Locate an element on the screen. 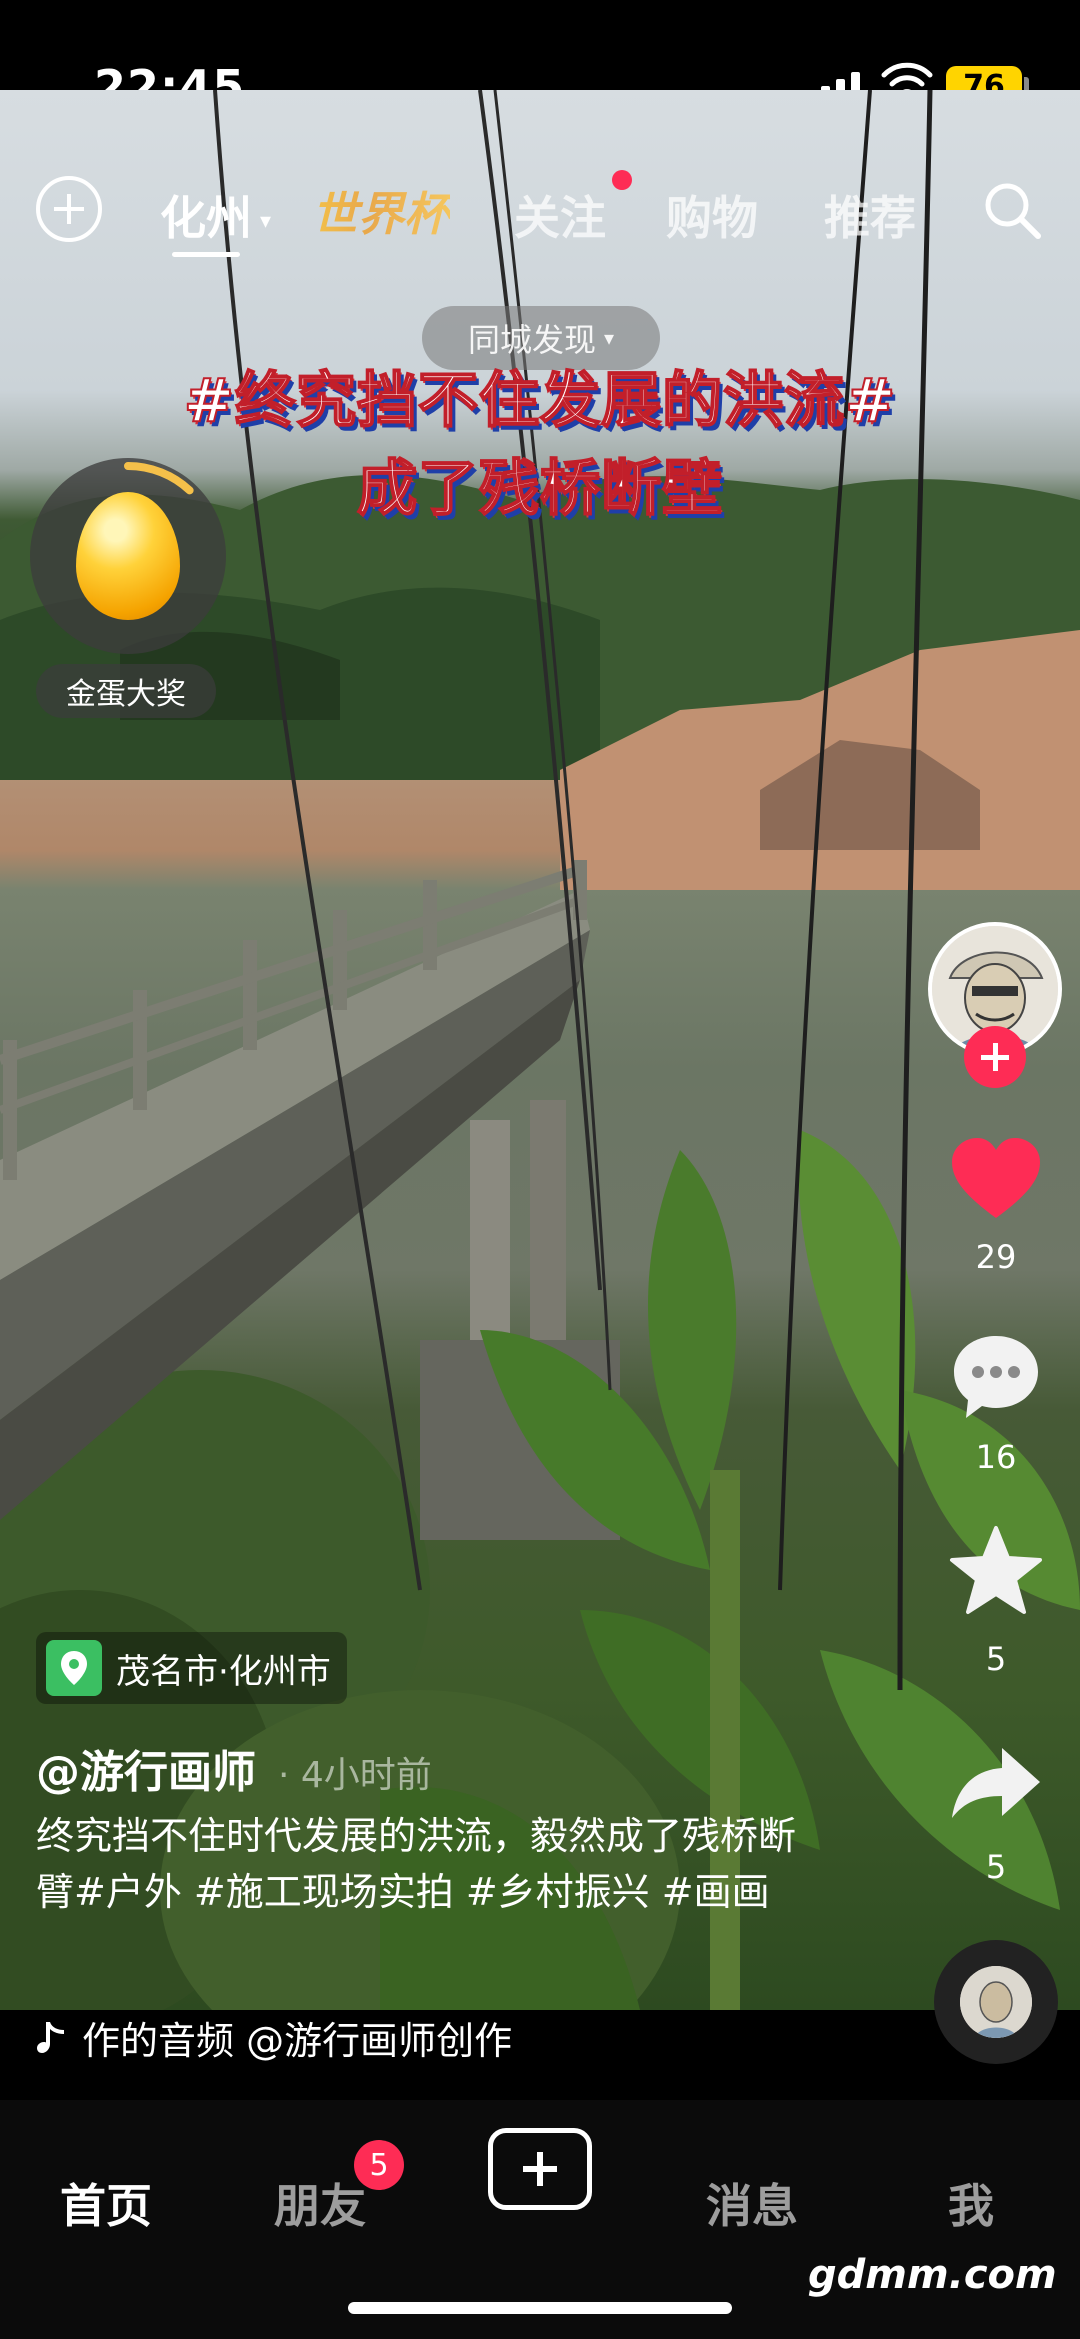  status-bar: 22:45 76 is located at coordinates (540, 57).